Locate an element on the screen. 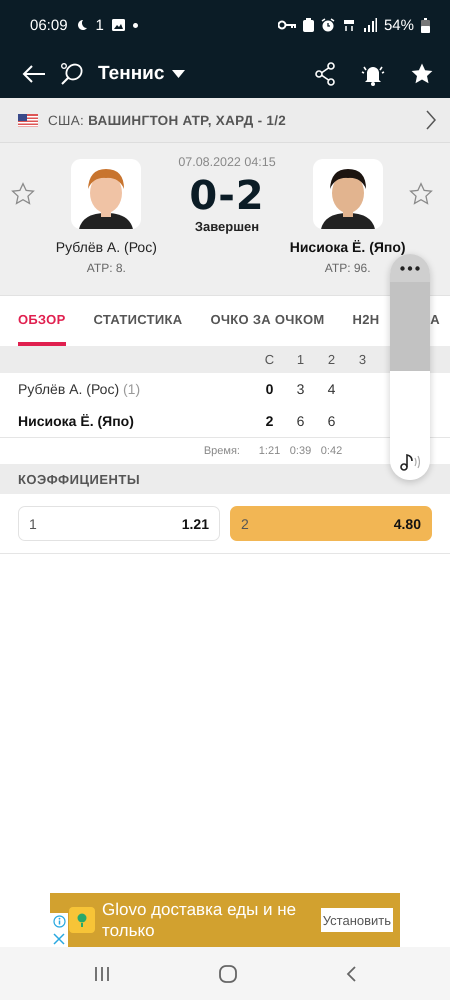 The height and width of the screenshot is (1000, 450). table-cell-text: 0:42 is located at coordinates (332, 451).